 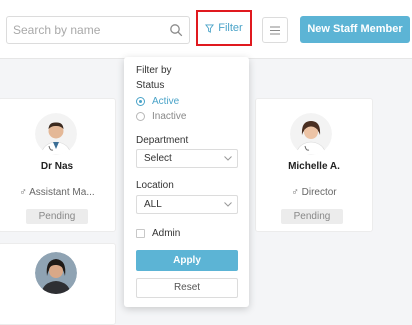 I want to click on staff-name: Michelle A., so click(x=314, y=166).